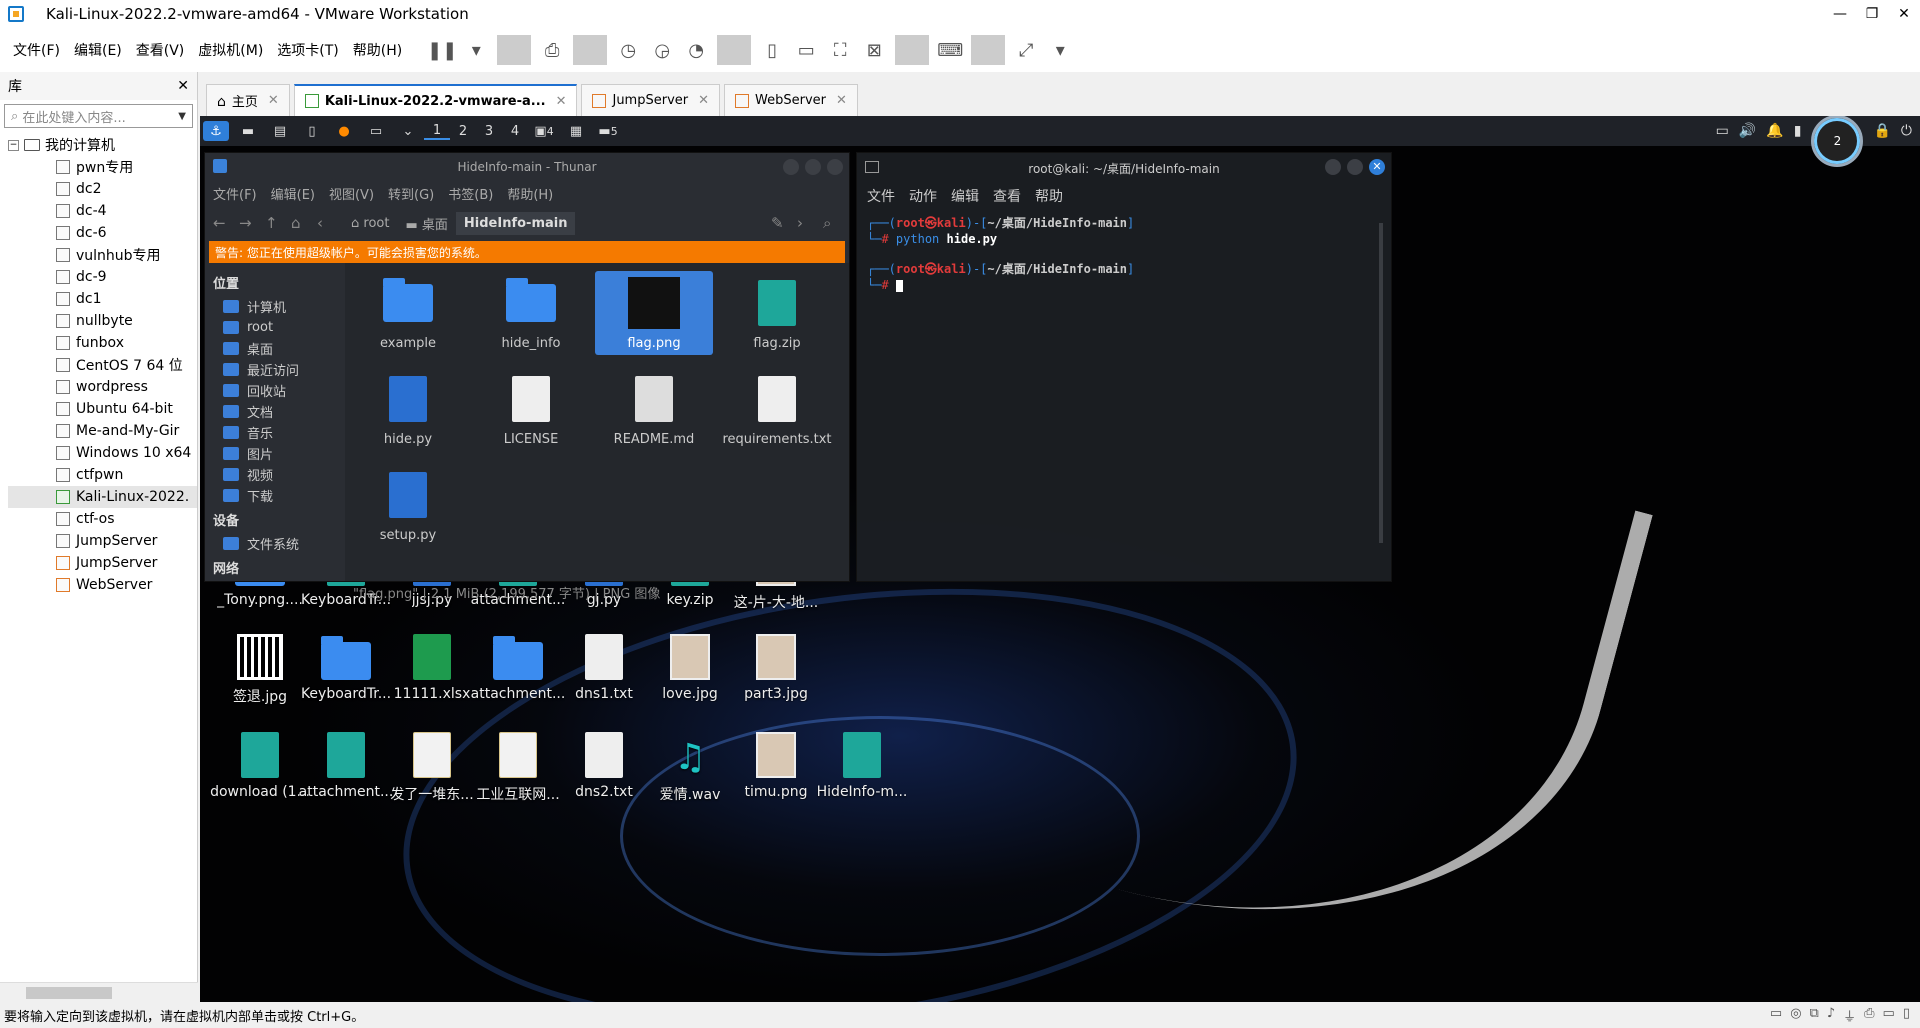 This screenshot has height=1028, width=1920. Describe the element at coordinates (1049, 196) in the screenshot. I see `menu-help: 帮助` at that location.